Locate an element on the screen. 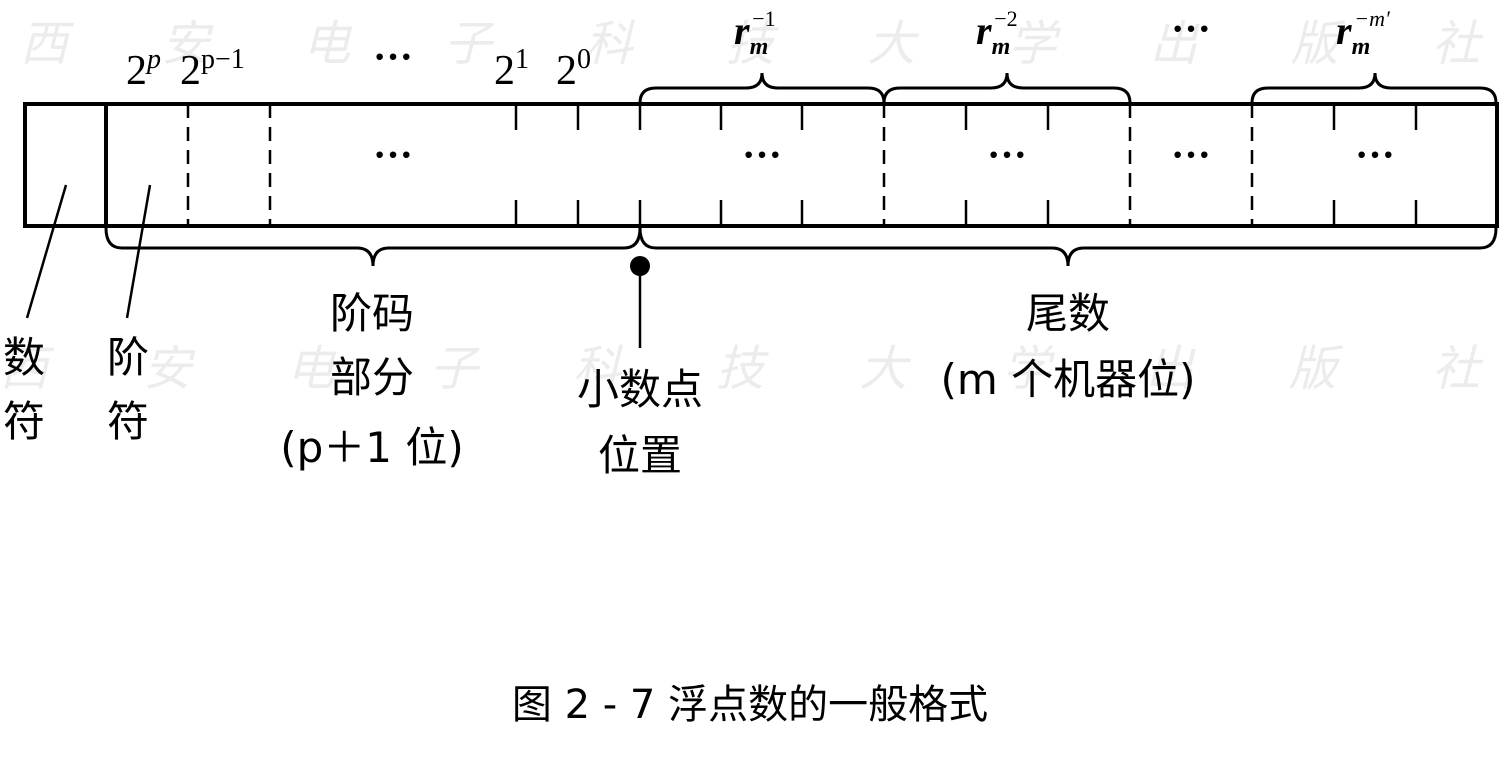  mantissa-ellipsis-1: ··· is located at coordinates (762, 154).